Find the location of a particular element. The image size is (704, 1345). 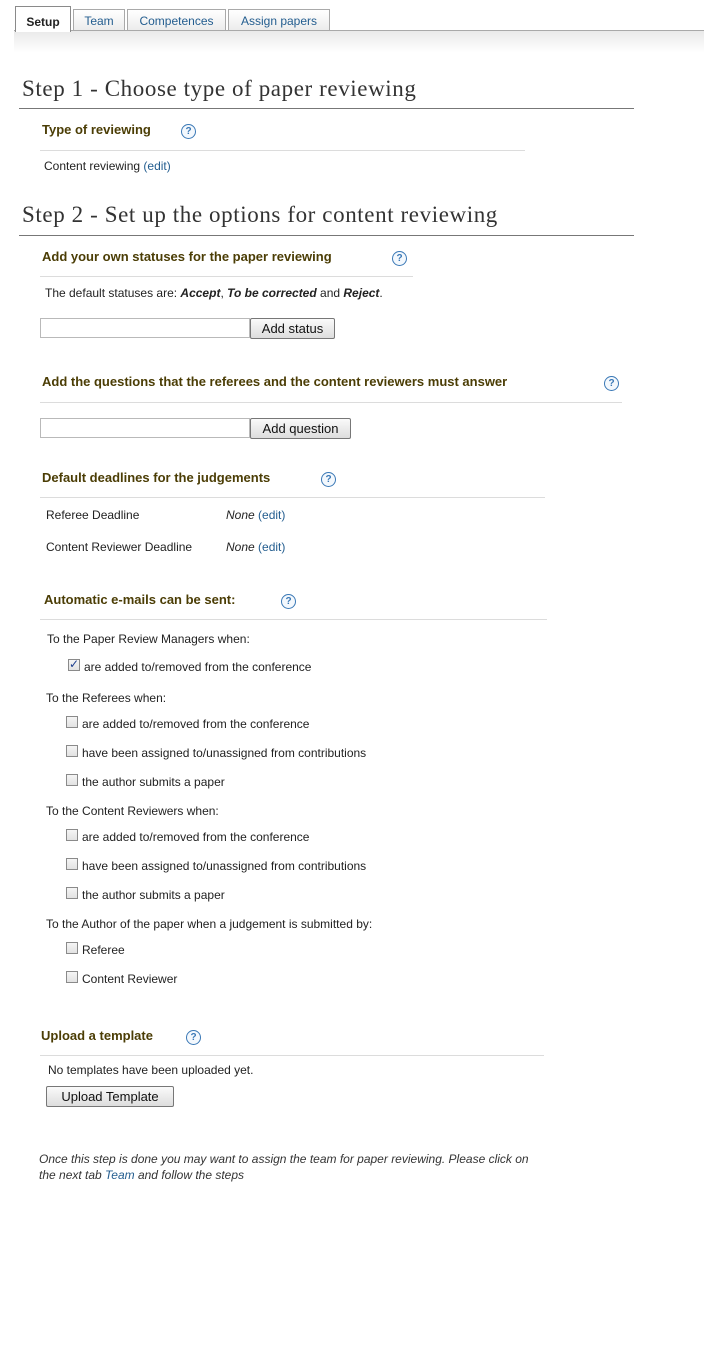

reviewing-type-edit-link: (edit) is located at coordinates (156, 166).